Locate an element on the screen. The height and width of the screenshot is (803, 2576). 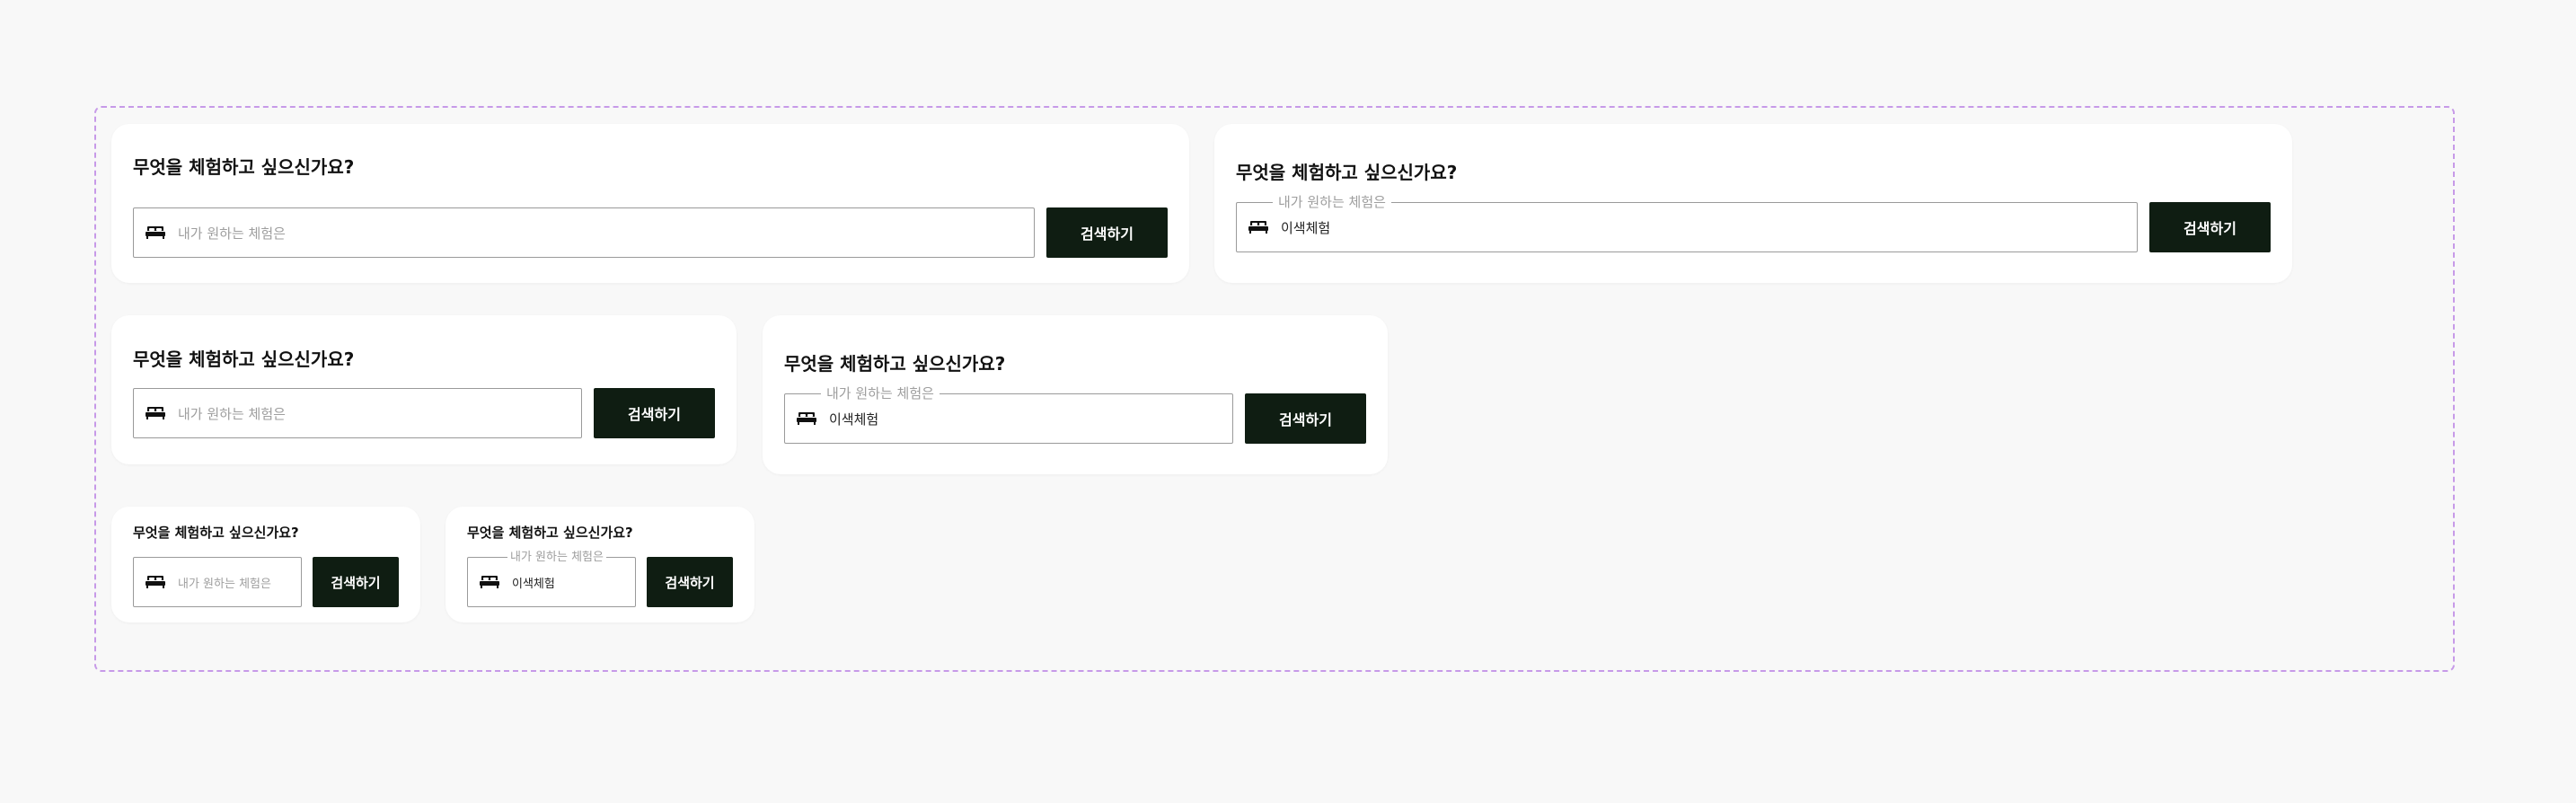
search-card-medium-empty: 무엇을 체험하고 싶으신가요? 내가 원하는 체험은 검색하기 is located at coordinates (424, 390).